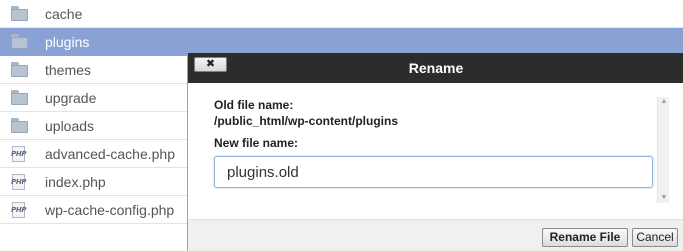 Image resolution: width=683 pixels, height=251 pixels. Describe the element at coordinates (68, 70) in the screenshot. I see `file-name: themes` at that location.